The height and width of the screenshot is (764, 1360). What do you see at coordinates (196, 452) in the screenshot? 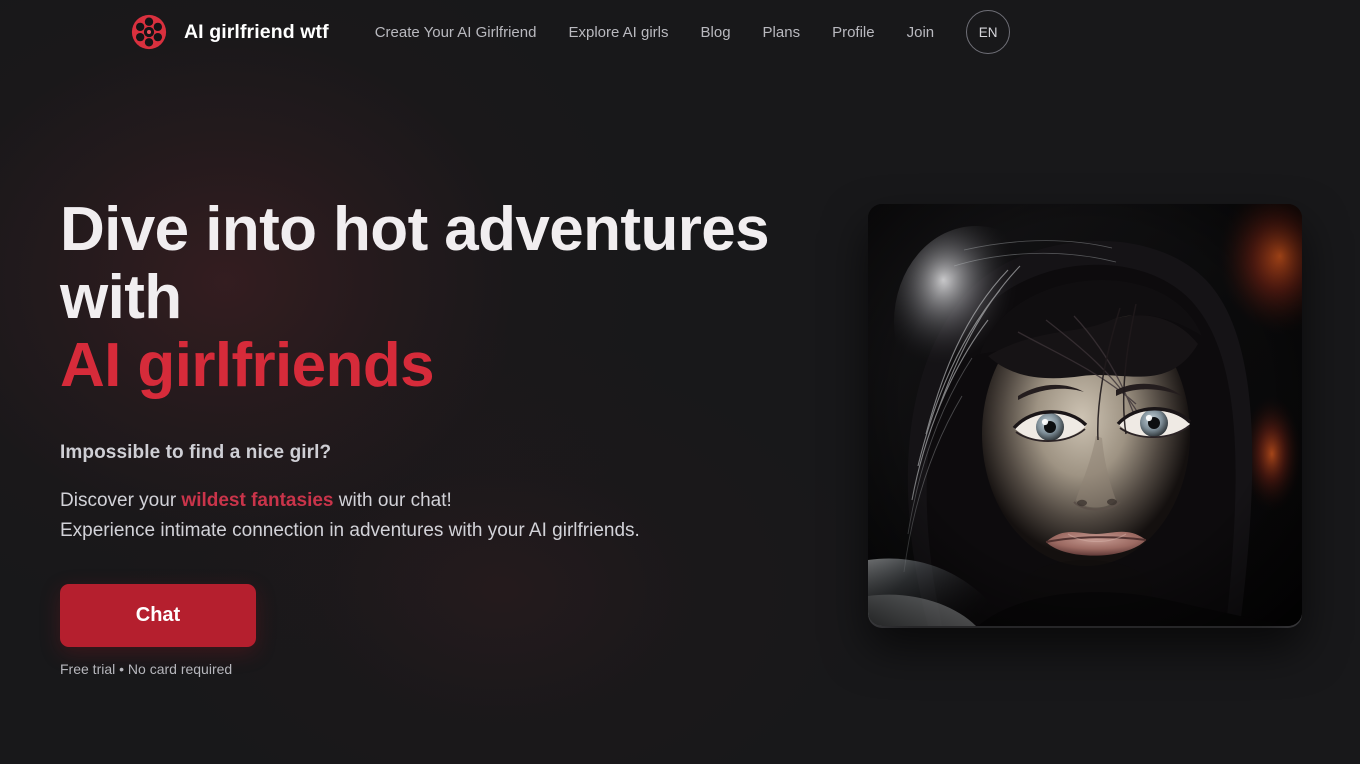
I see `hero-subheading: Impossible to find a nice girl?` at bounding box center [196, 452].